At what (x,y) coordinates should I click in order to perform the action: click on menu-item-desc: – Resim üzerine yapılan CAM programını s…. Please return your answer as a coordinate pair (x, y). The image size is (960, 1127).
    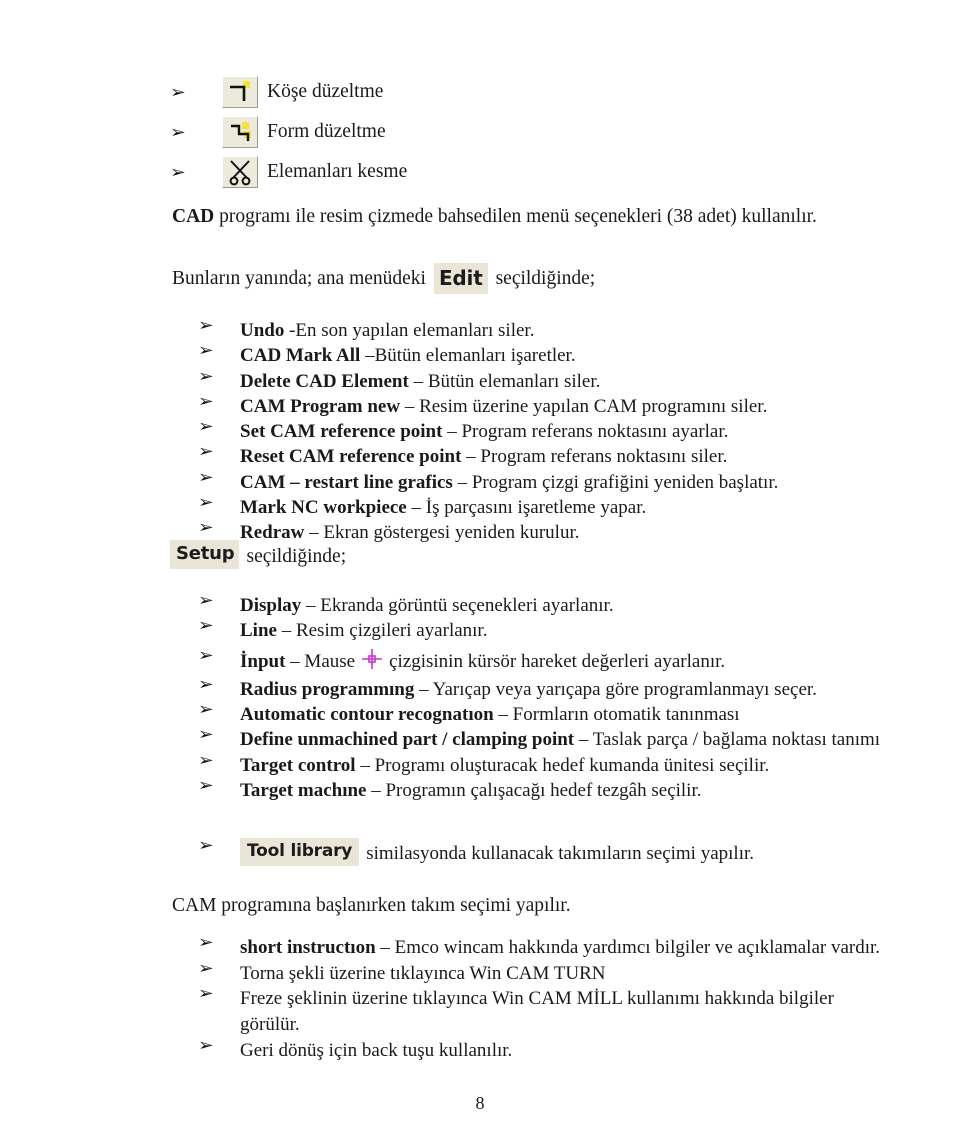
    Looking at the image, I should click on (584, 406).